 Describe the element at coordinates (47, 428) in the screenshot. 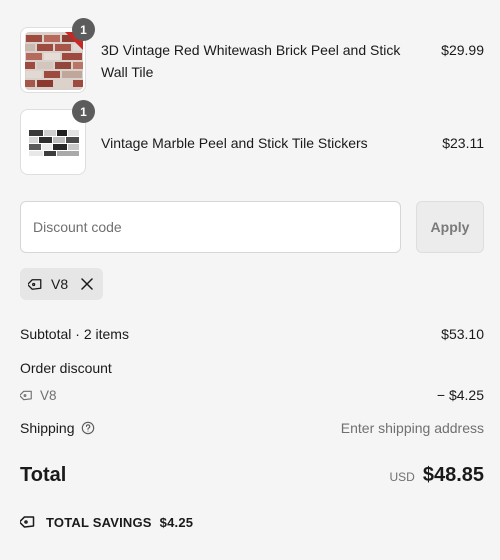

I see `shipping-label: Shipping` at that location.